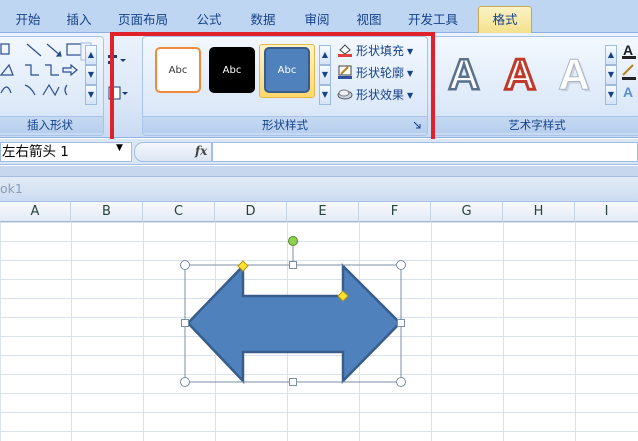  What do you see at coordinates (185, 265) in the screenshot?
I see `resize-handle-top-left` at bounding box center [185, 265].